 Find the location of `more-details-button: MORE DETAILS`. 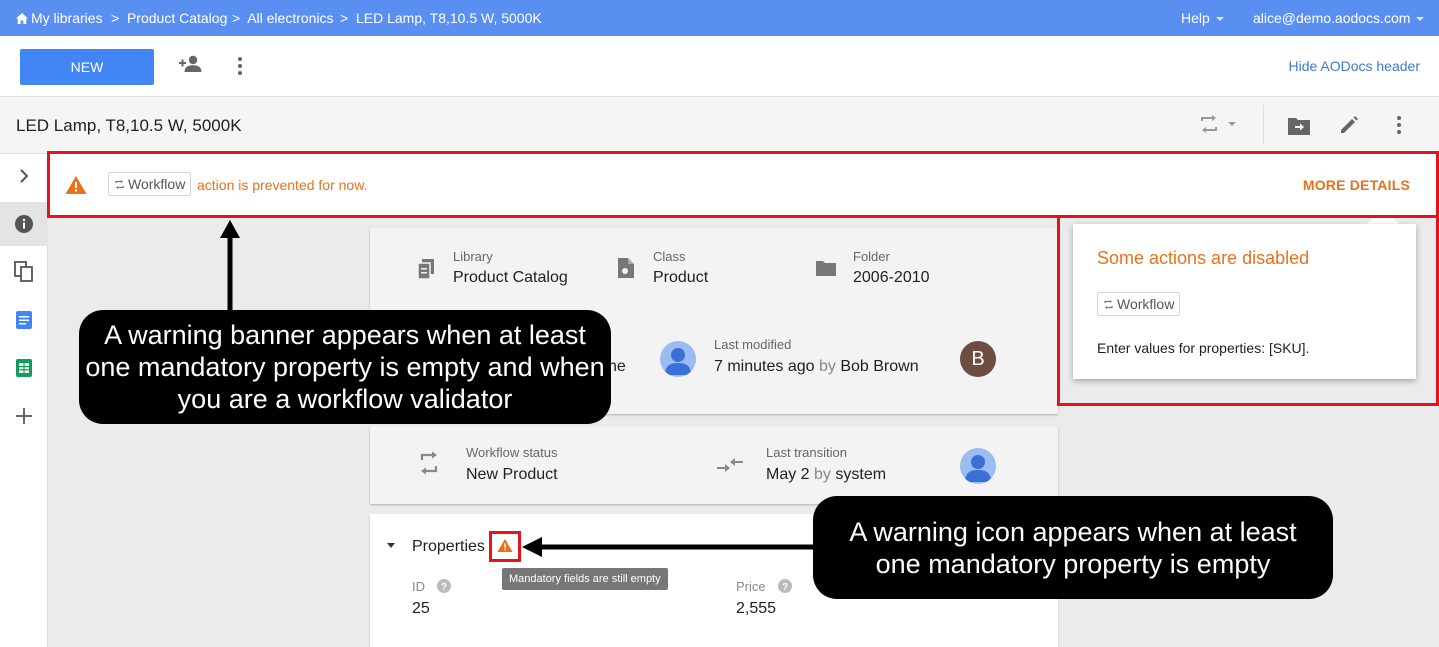

more-details-button: MORE DETAILS is located at coordinates (1356, 185).